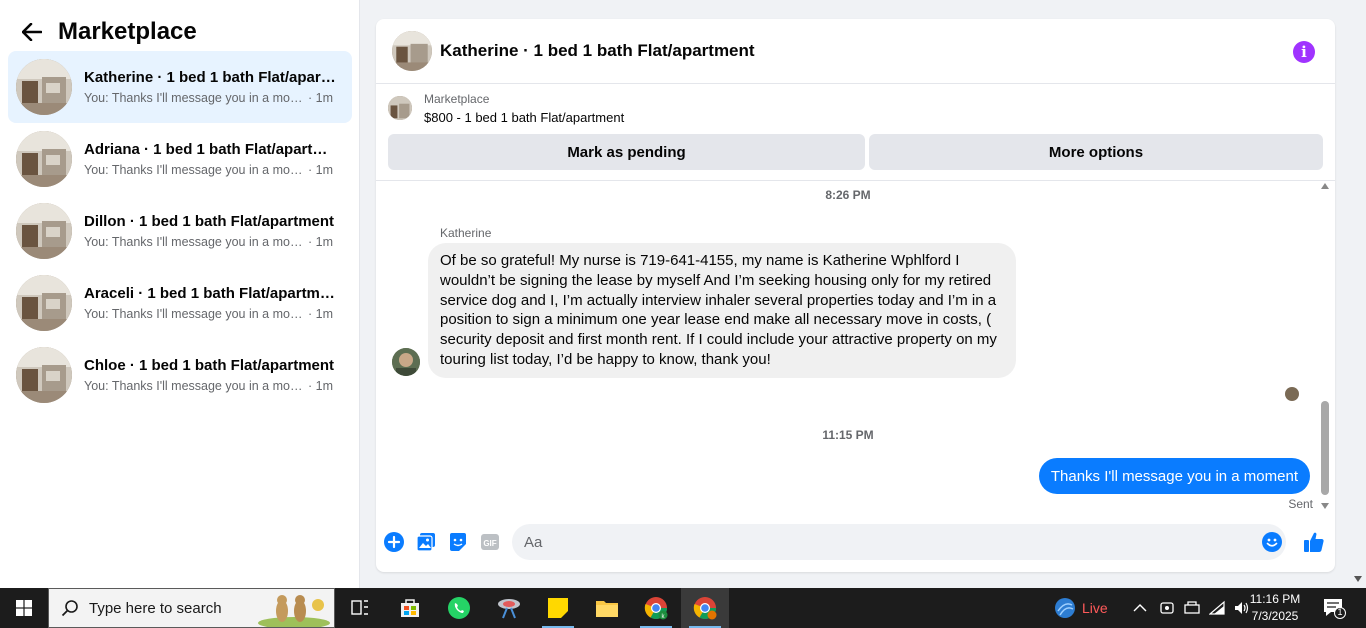  Describe the element at coordinates (1095, 608) in the screenshot. I see `live-label: Live` at that location.